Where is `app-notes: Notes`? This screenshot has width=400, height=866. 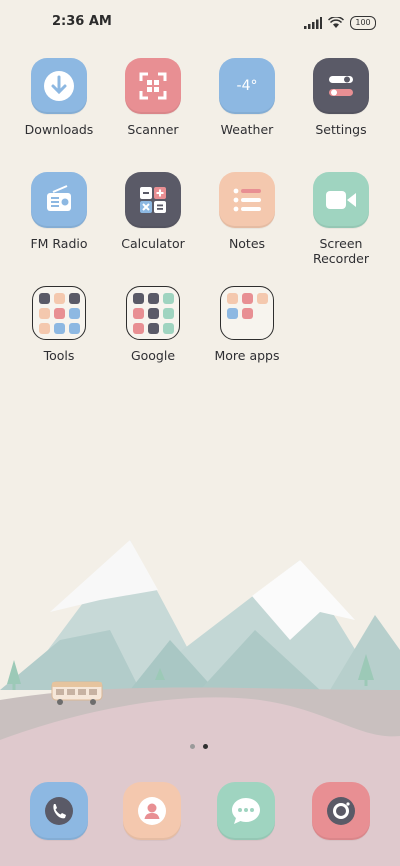
app-notes: Notes is located at coordinates (247, 211).